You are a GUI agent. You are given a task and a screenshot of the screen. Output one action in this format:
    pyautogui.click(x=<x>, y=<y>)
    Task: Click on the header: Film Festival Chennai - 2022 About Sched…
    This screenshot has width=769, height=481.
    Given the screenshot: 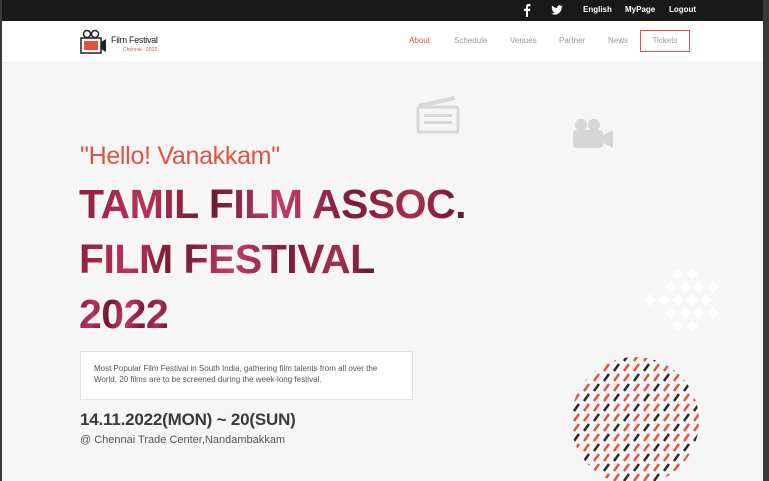 What is the action you would take?
    pyautogui.click(x=384, y=42)
    